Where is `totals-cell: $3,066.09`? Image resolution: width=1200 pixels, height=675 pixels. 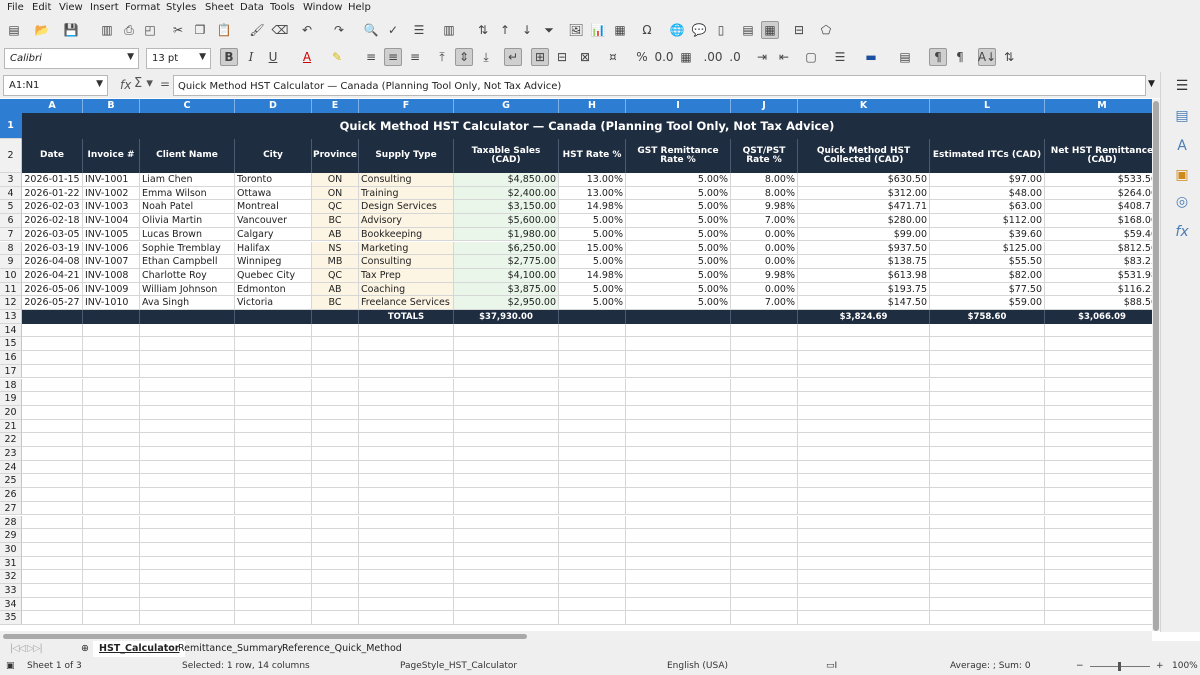
totals-cell: $3,066.09 is located at coordinates (1098, 317).